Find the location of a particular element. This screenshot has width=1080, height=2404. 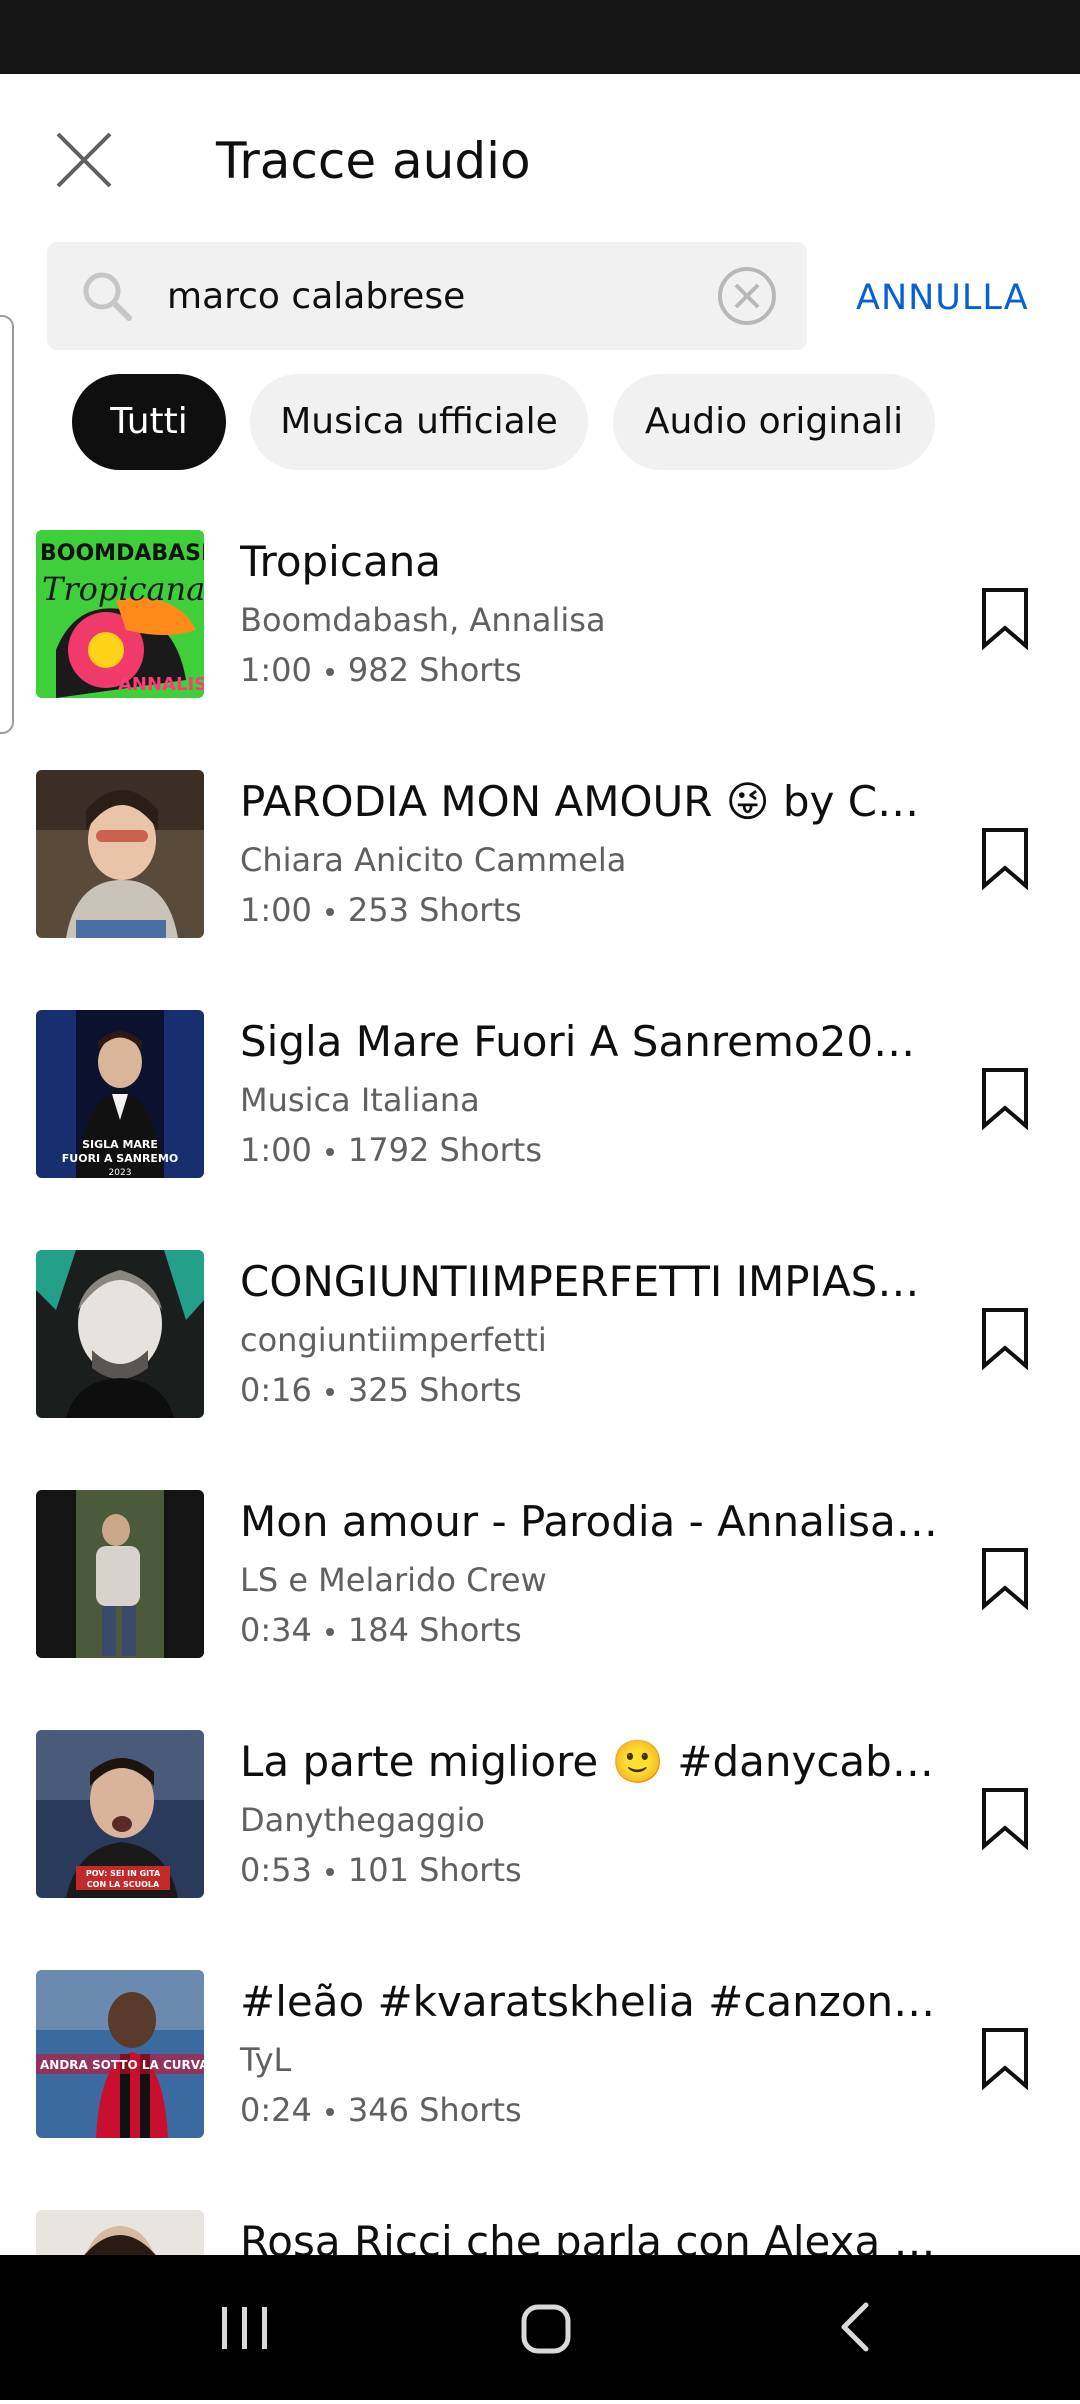

system-nav-bar is located at coordinates (540, 2327).